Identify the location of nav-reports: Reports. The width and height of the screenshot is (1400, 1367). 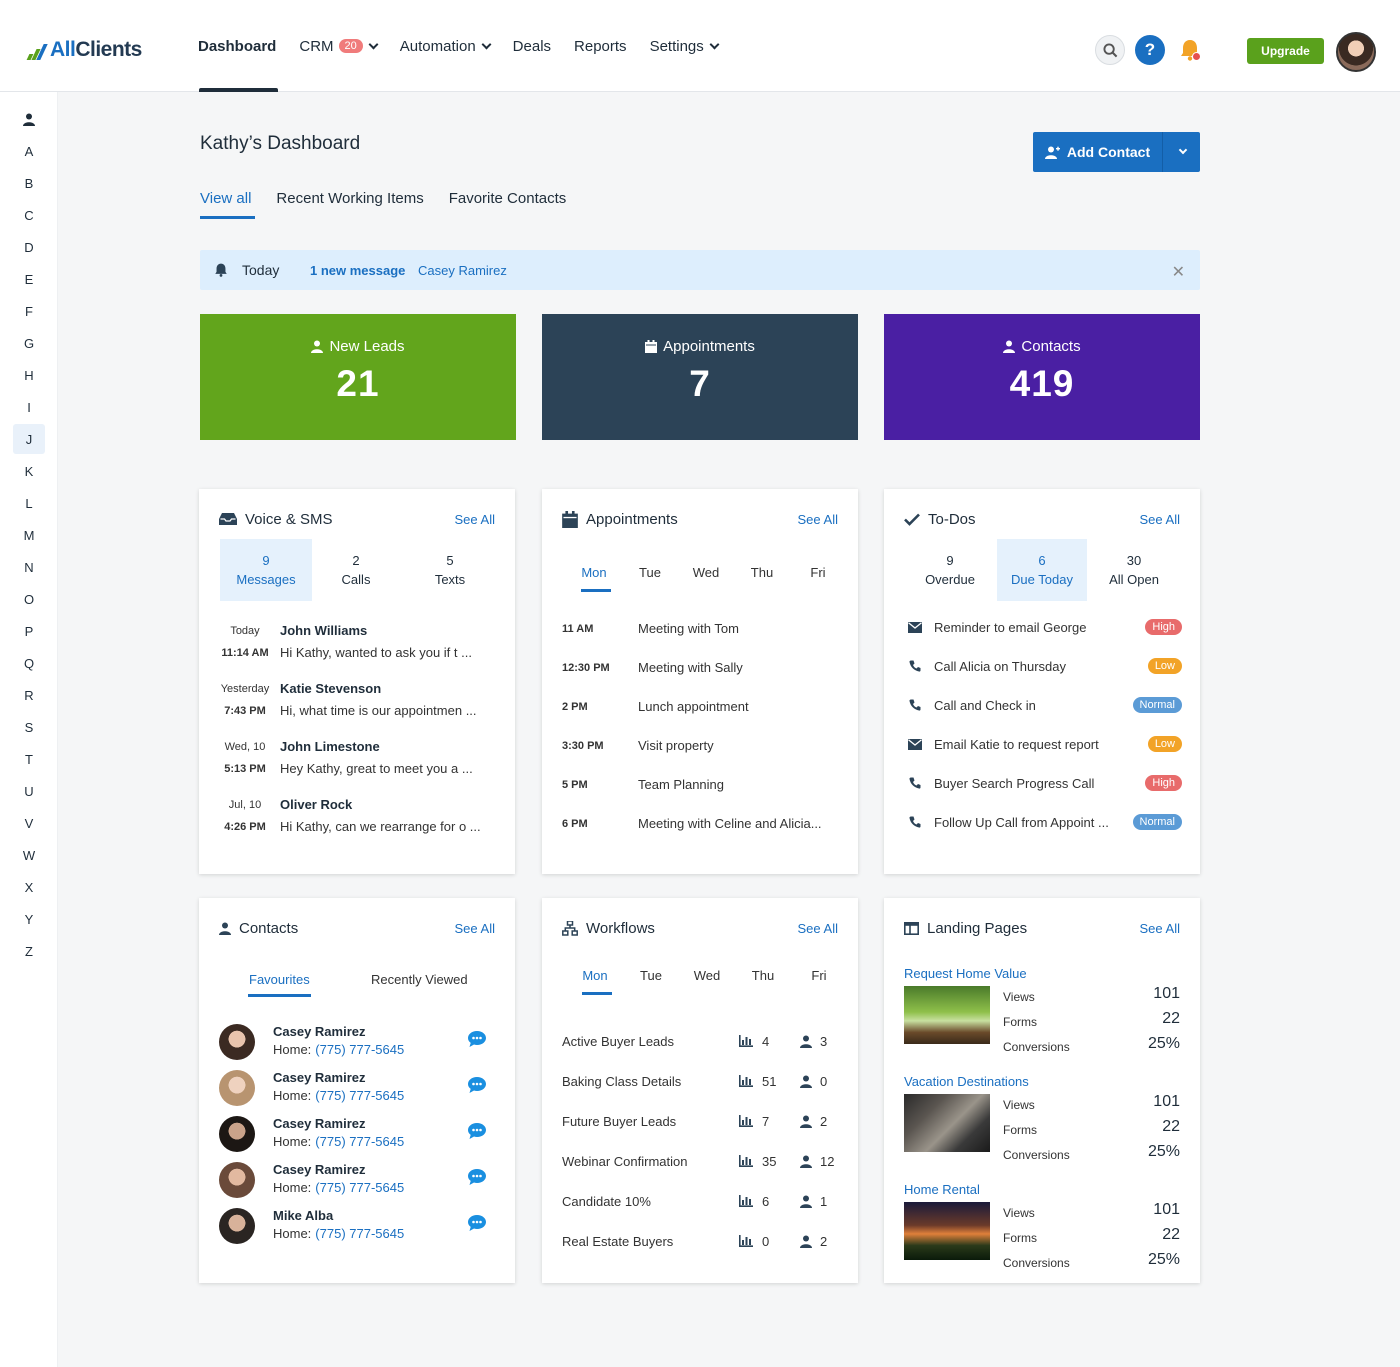
(600, 46).